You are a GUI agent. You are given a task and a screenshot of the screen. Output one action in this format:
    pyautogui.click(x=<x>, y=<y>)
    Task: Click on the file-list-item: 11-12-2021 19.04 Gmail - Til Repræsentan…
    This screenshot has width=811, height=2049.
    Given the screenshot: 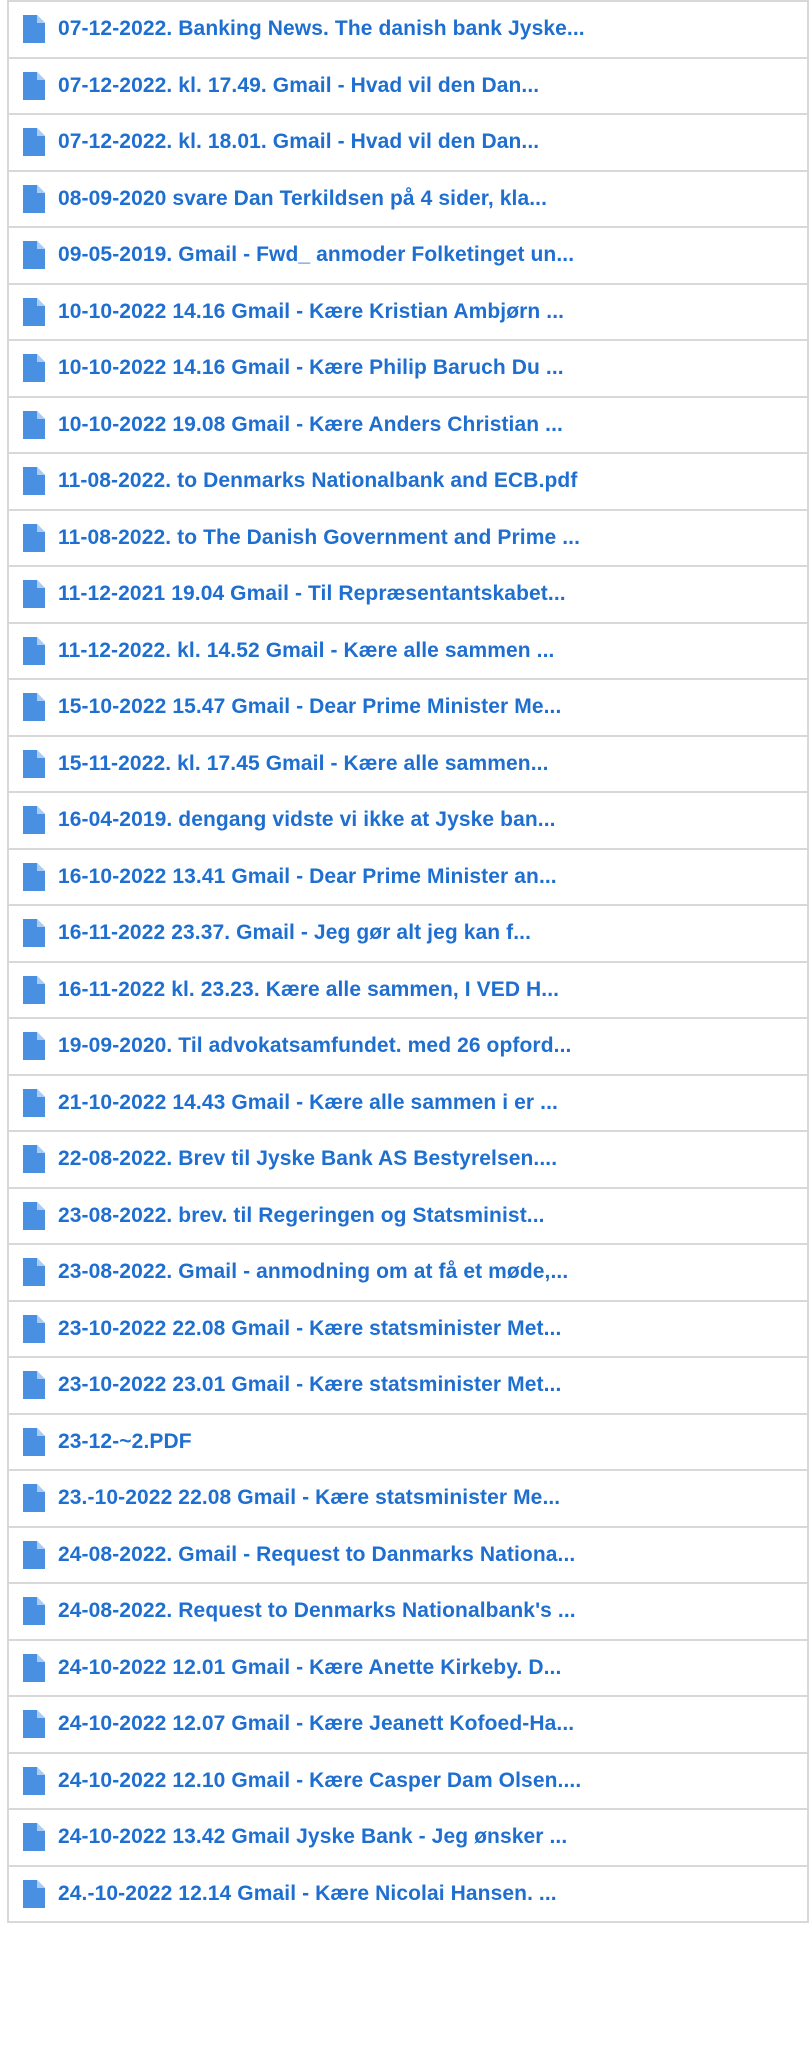 What is the action you would take?
    pyautogui.click(x=408, y=595)
    